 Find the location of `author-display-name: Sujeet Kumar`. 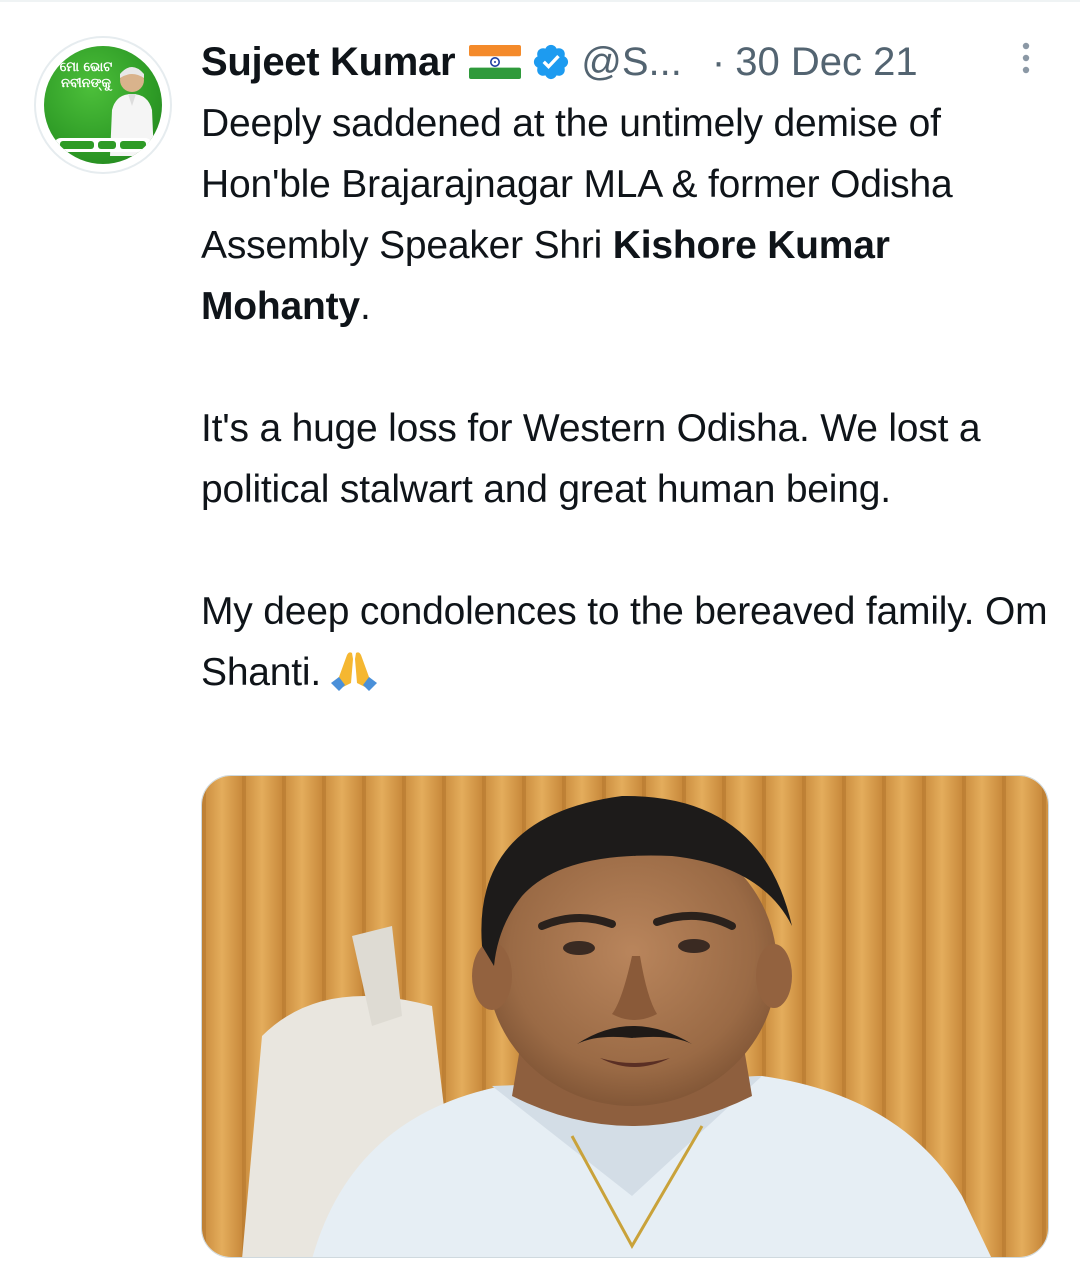

author-display-name: Sujeet Kumar is located at coordinates (328, 62).